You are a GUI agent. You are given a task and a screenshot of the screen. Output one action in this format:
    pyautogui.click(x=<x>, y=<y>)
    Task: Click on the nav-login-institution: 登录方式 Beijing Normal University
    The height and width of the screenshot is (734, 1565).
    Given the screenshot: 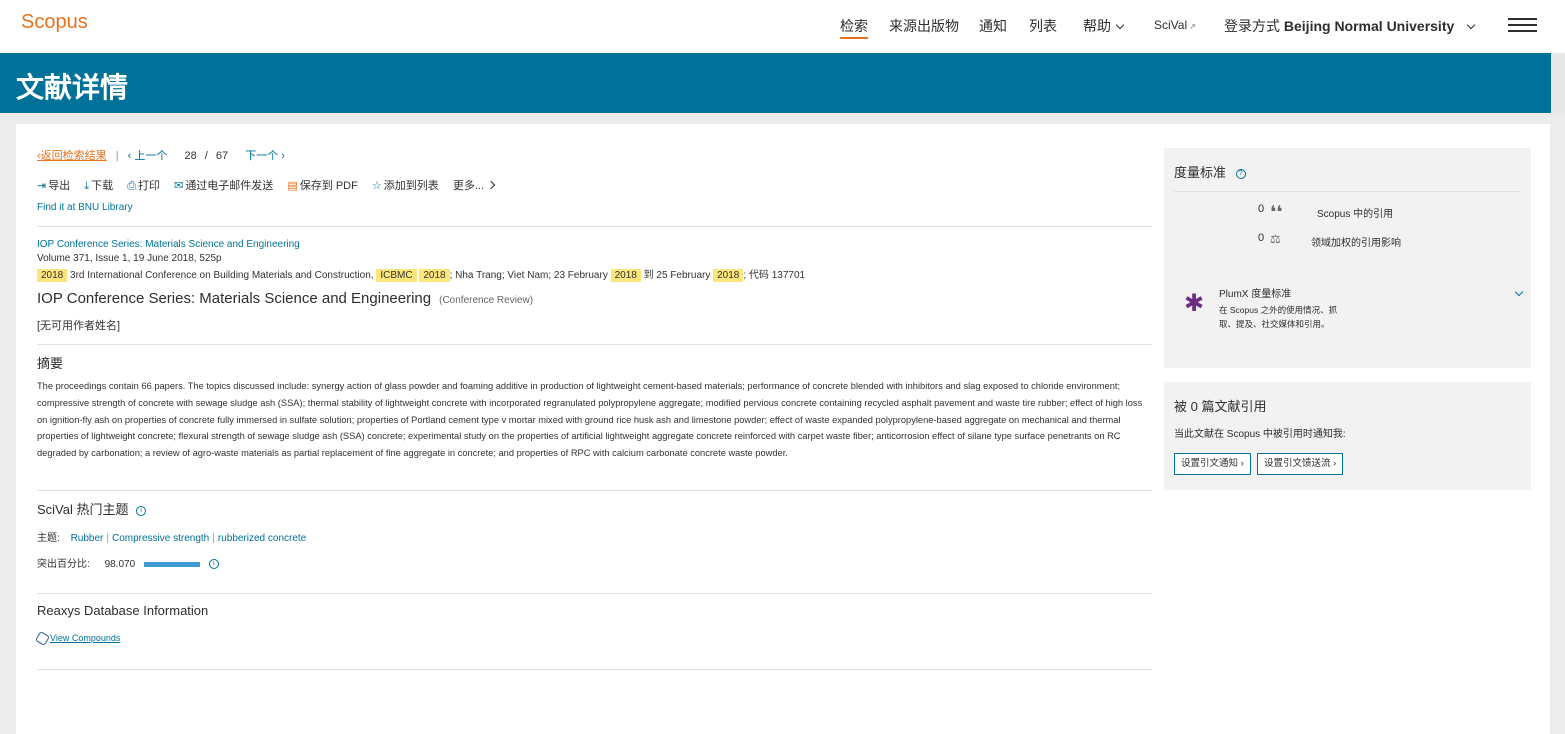 What is the action you would take?
    pyautogui.click(x=1350, y=26)
    